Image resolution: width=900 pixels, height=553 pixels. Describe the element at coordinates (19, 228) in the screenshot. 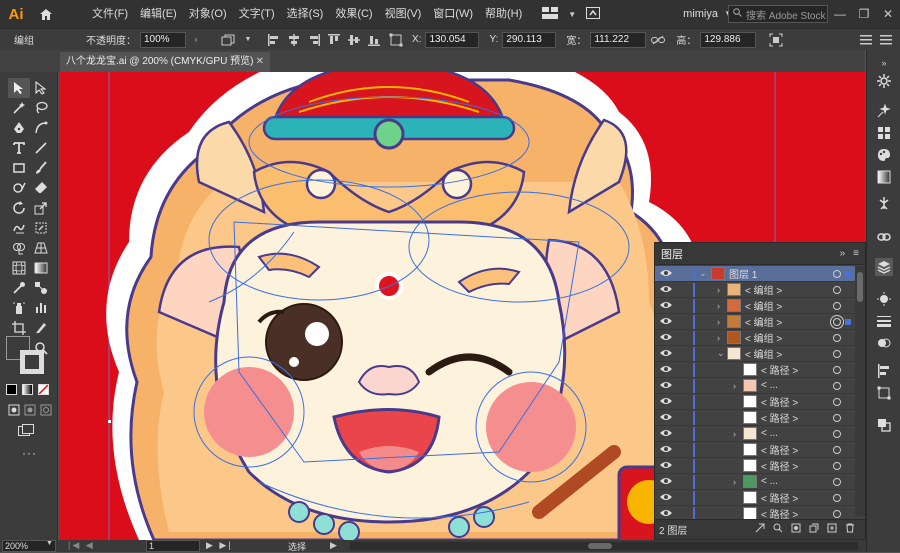

I see `warp-tool-icon` at that location.